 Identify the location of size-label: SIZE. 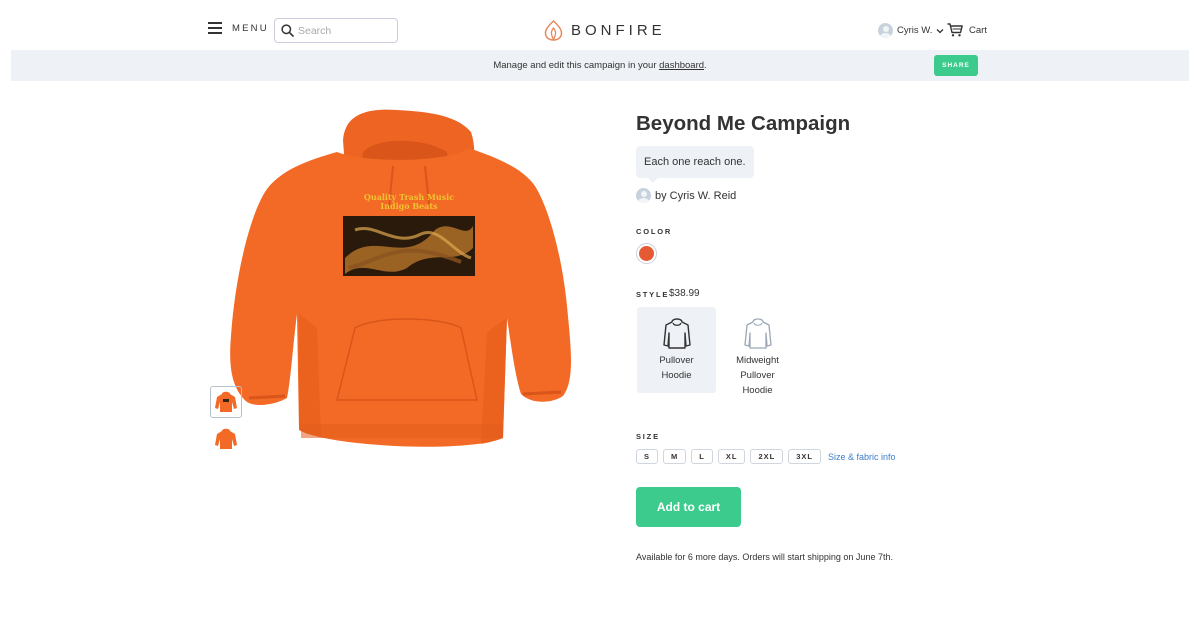
(648, 436).